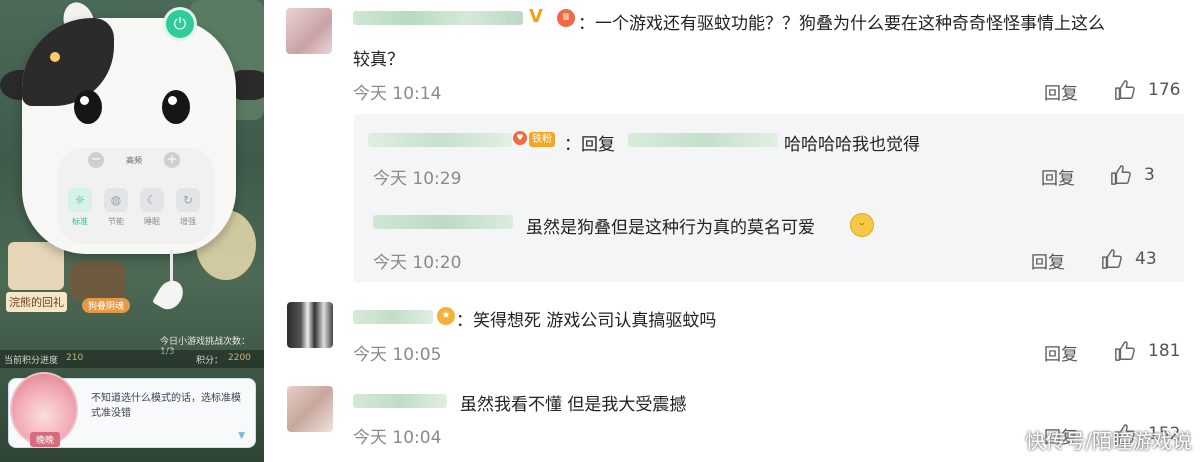  I want to click on level-label: 高频, so click(134, 160).